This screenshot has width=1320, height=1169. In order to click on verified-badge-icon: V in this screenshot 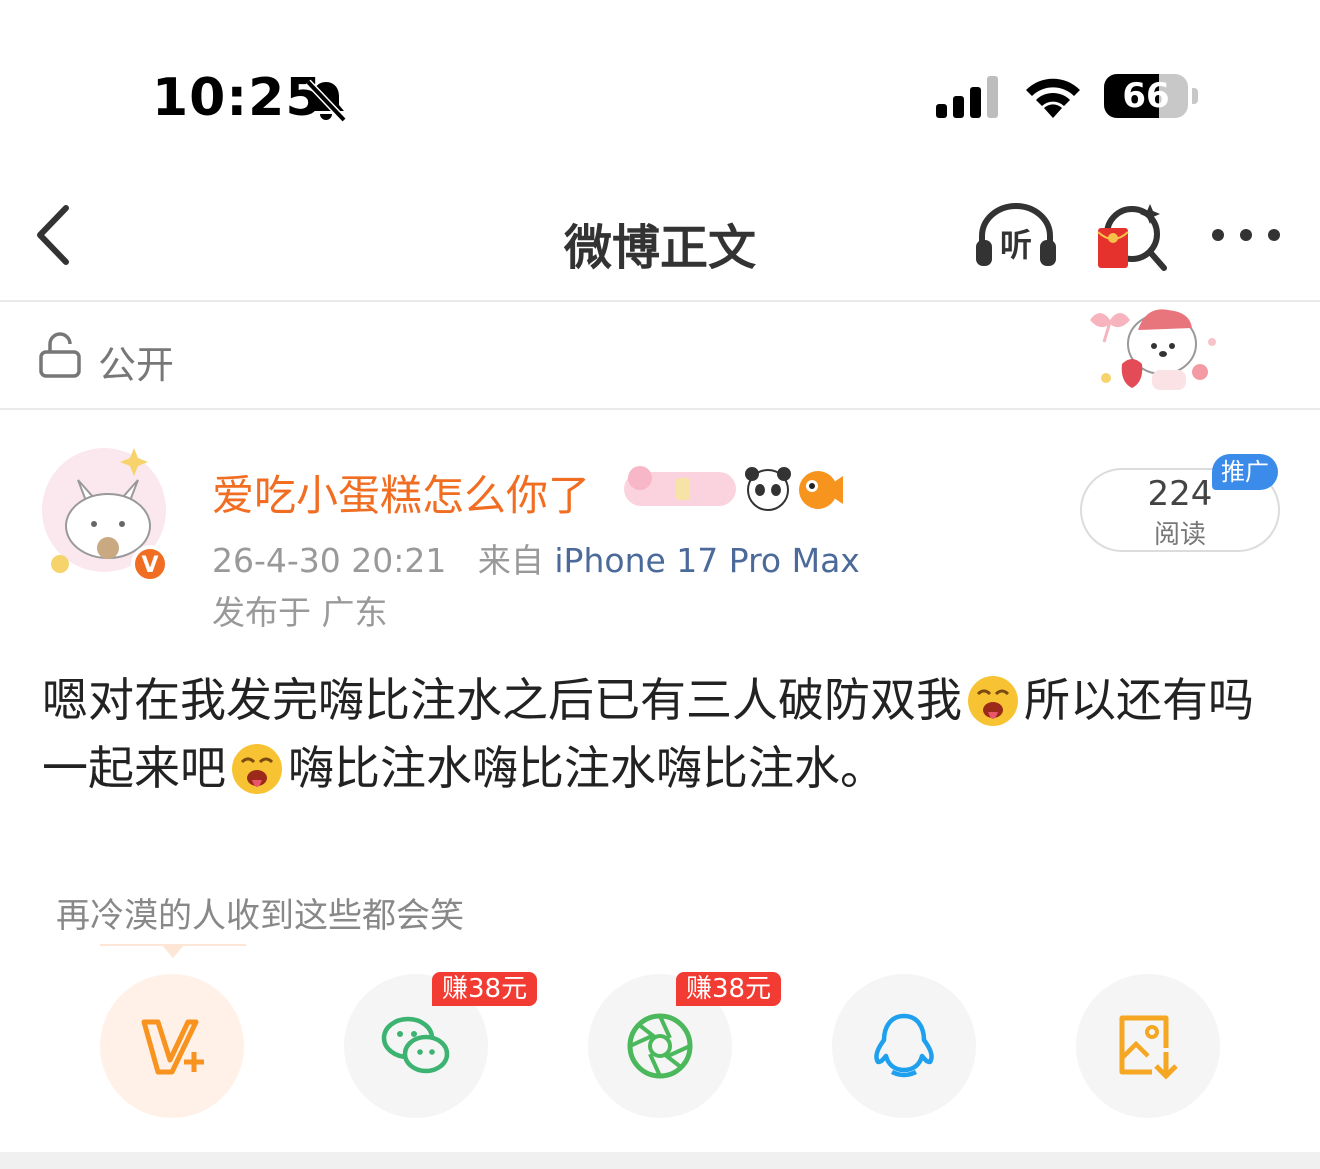, I will do `click(149, 565)`.